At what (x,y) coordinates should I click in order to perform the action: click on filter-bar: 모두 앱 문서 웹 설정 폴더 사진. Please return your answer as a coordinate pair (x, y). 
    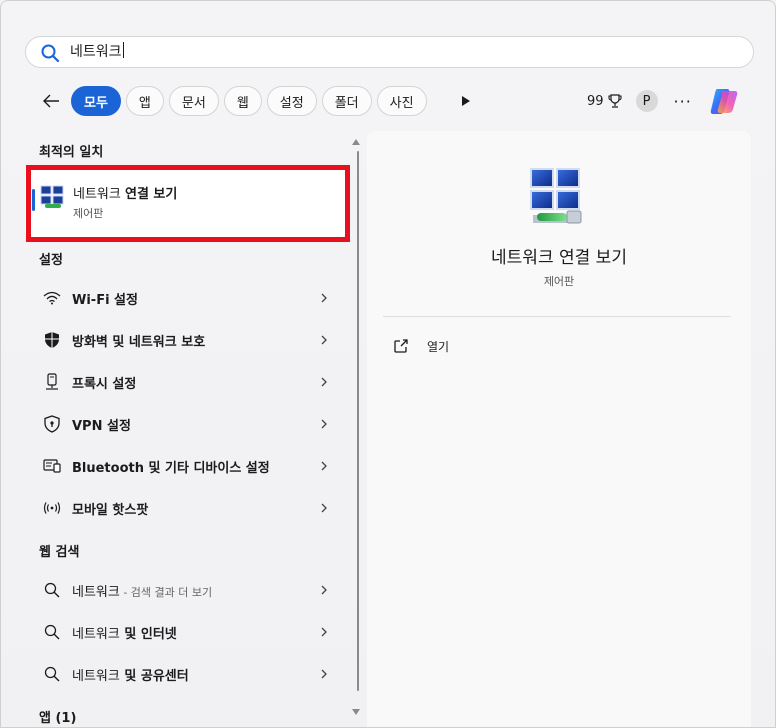
    Looking at the image, I should click on (257, 101).